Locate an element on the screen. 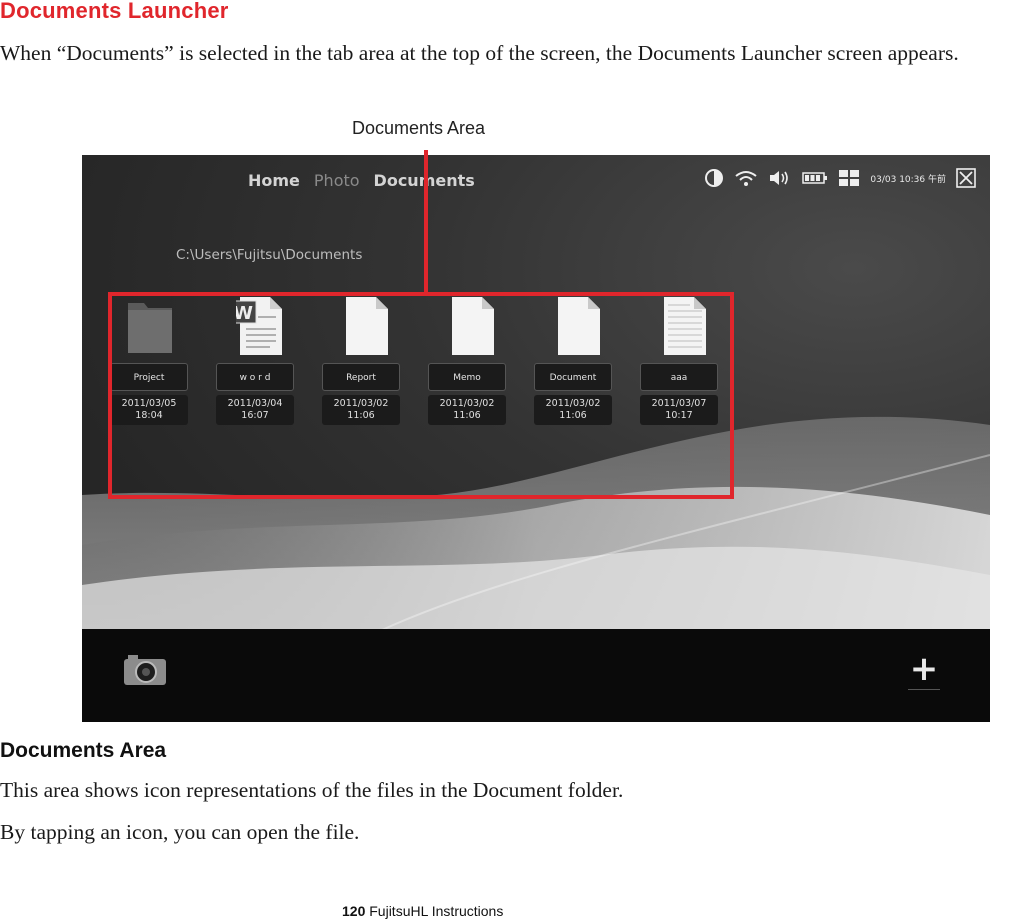  documents-area-highlight is located at coordinates (421, 395).